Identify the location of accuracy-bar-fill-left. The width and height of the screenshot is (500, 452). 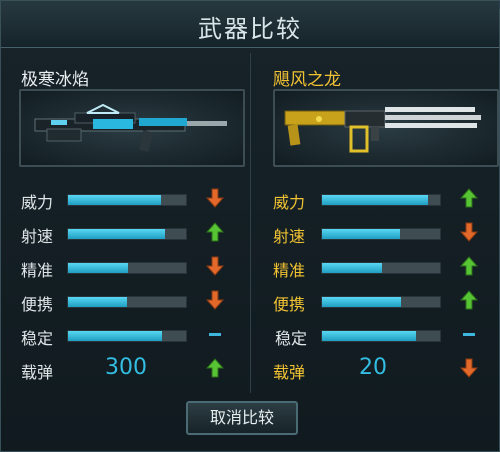
(98, 268).